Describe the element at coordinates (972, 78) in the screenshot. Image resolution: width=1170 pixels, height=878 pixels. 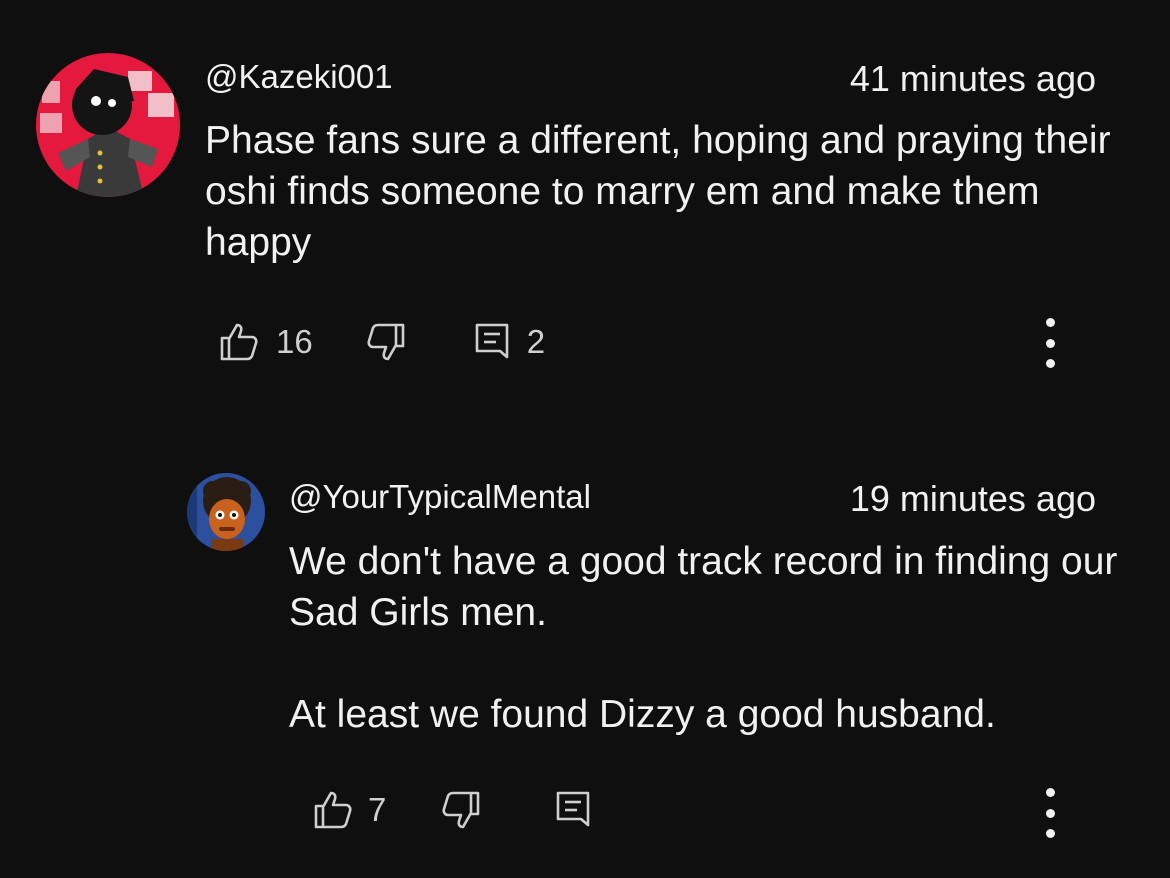
I see `comment-timestamp: 41 minutes ago` at that location.